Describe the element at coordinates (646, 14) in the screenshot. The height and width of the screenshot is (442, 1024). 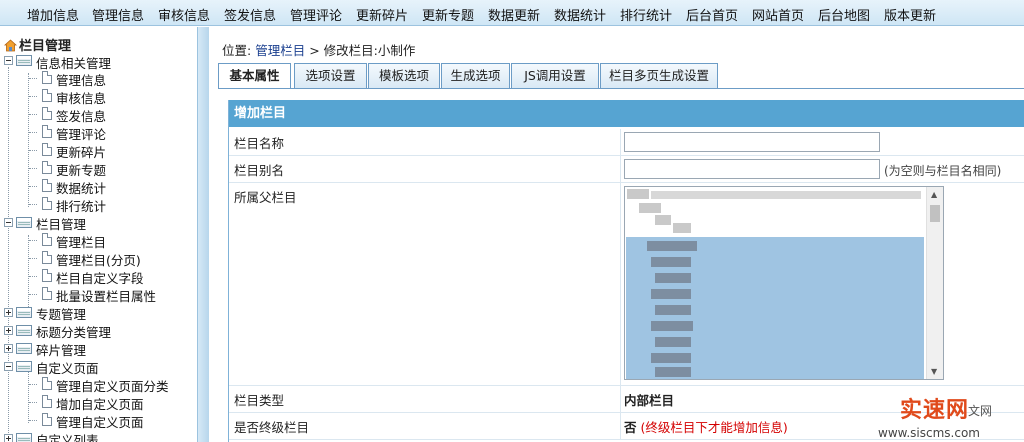
I see `nav-rank-stats: 排行统计` at that location.